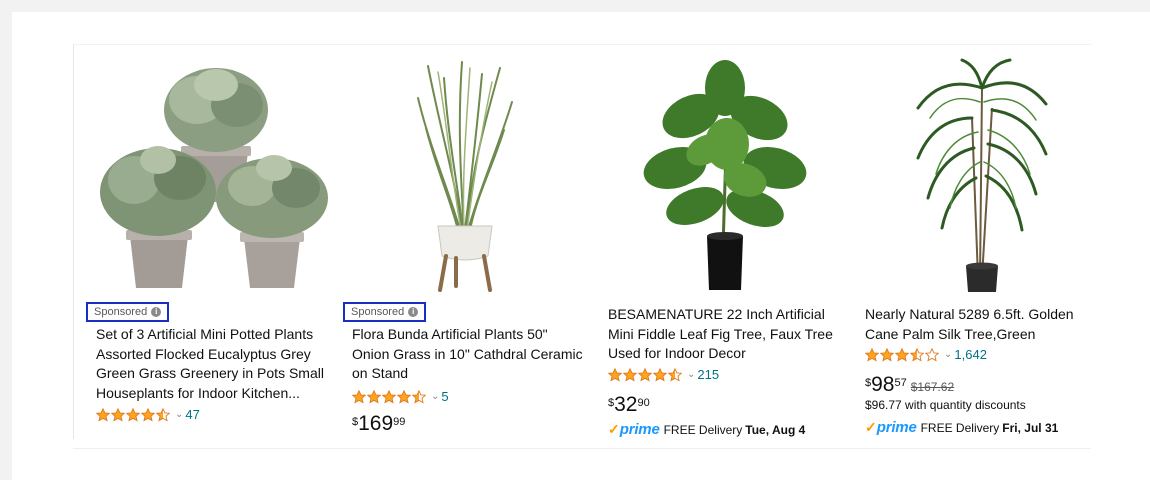  I want to click on star-rating: ⌄ 47, so click(148, 414).